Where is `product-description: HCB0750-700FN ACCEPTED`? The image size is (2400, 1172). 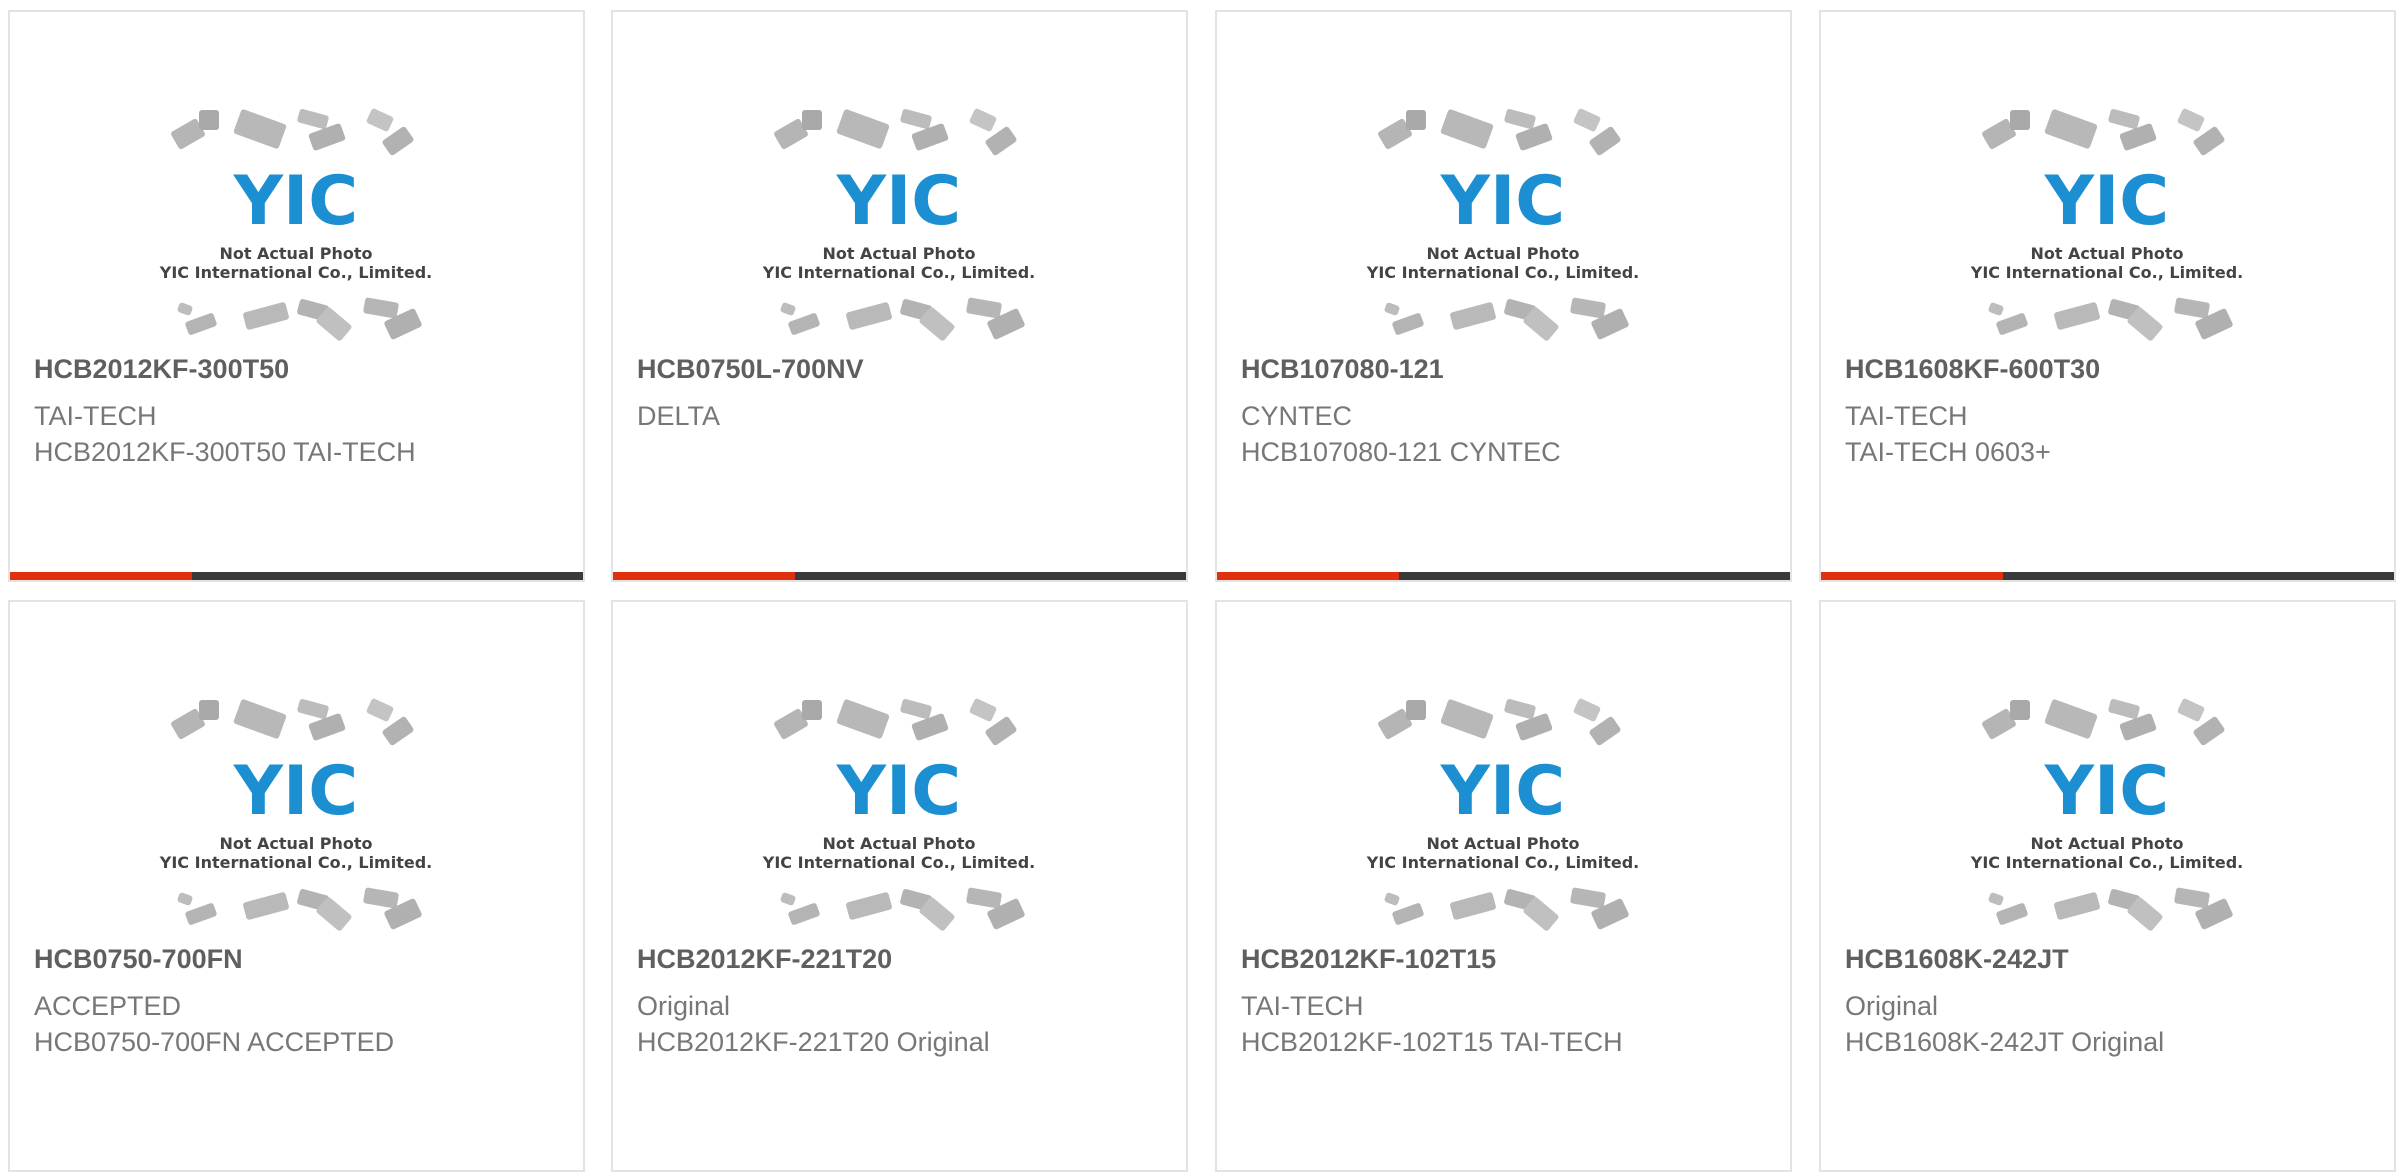 product-description: HCB0750-700FN ACCEPTED is located at coordinates (214, 1042).